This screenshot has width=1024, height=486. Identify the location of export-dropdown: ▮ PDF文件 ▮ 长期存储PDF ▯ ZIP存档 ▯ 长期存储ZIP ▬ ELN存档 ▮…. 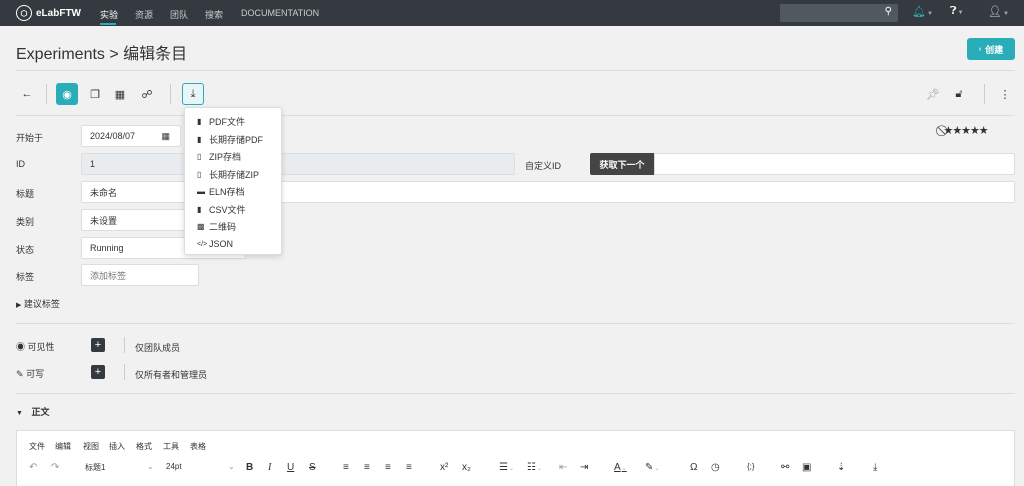
(233, 181).